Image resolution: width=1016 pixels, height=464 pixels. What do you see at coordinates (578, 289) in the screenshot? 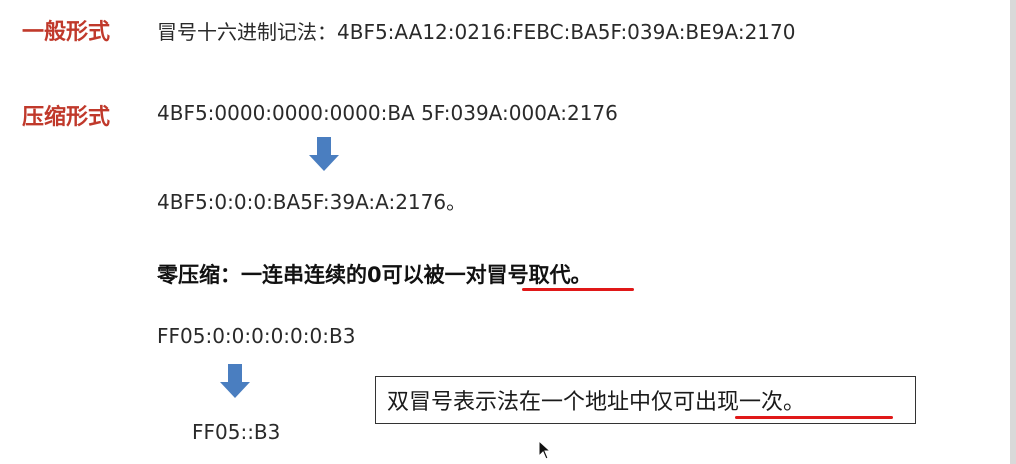
I see `rule-underline-mark` at bounding box center [578, 289].